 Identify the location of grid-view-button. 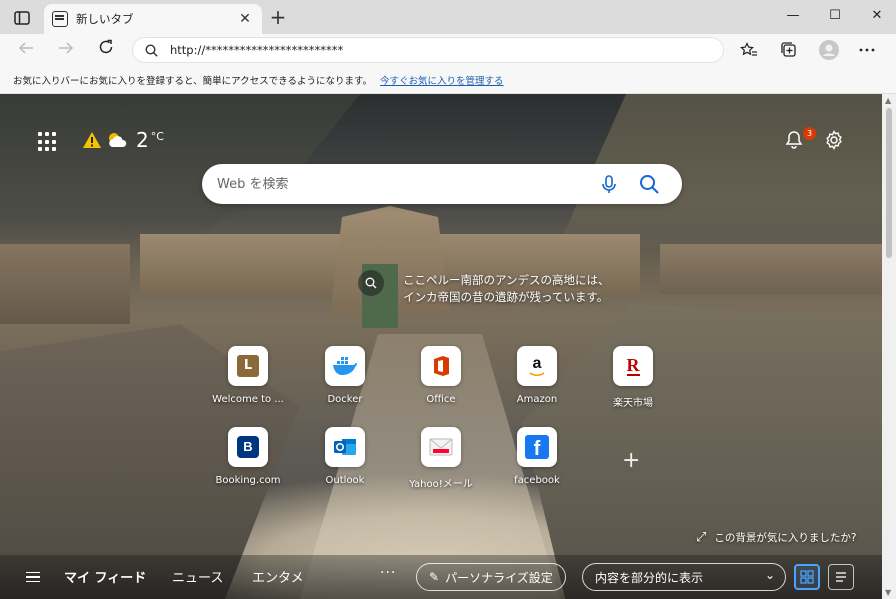
(807, 577).